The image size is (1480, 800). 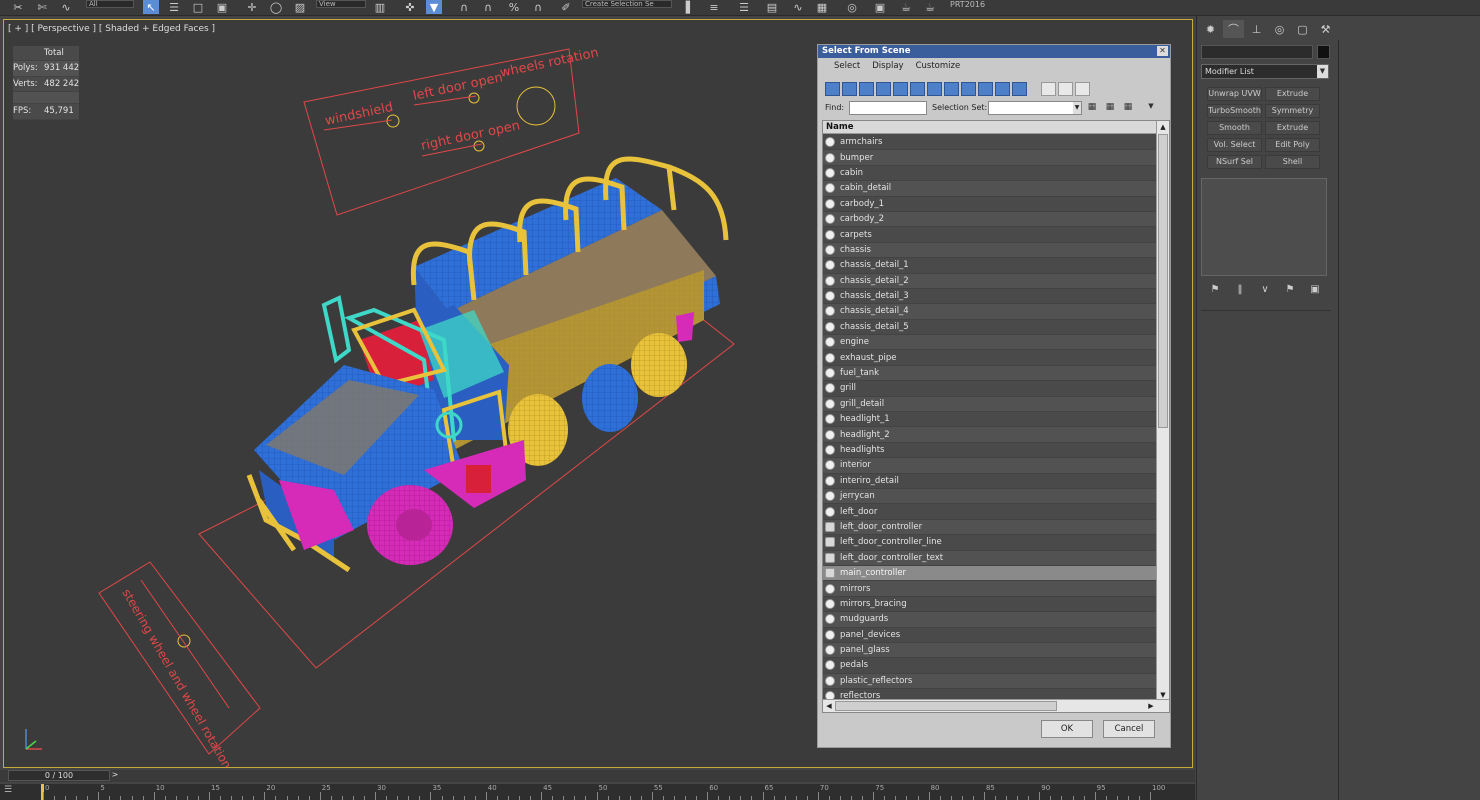 What do you see at coordinates (1257, 52) in the screenshot?
I see `object-name-field` at bounding box center [1257, 52].